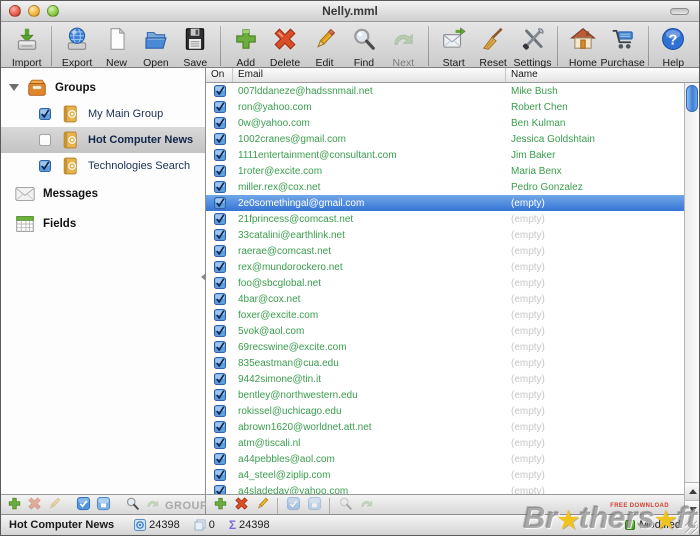 The image size is (700, 536). What do you see at coordinates (350, 11) in the screenshot?
I see `title-bar: Nelly.mml` at bounding box center [350, 11].